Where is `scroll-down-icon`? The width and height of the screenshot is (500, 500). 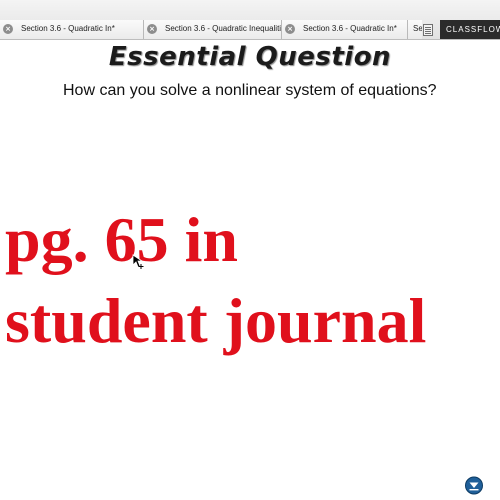 scroll-down-icon is located at coordinates (474, 485).